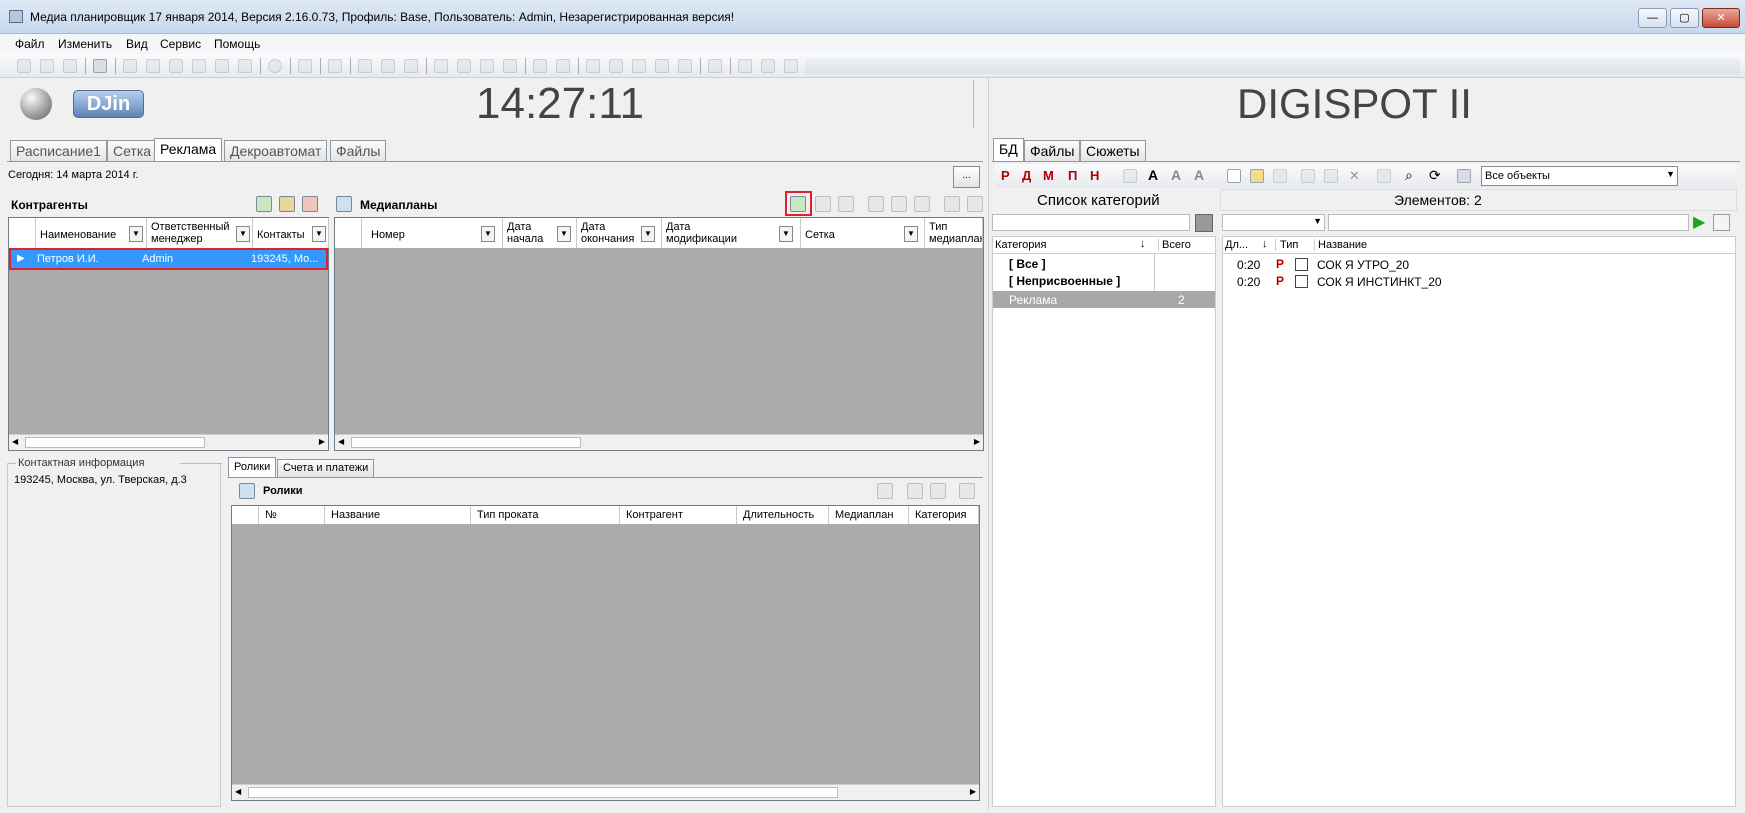 The image size is (1745, 813). Describe the element at coordinates (252, 467) in the screenshot. I see `tab-clips: Ролики` at that location.